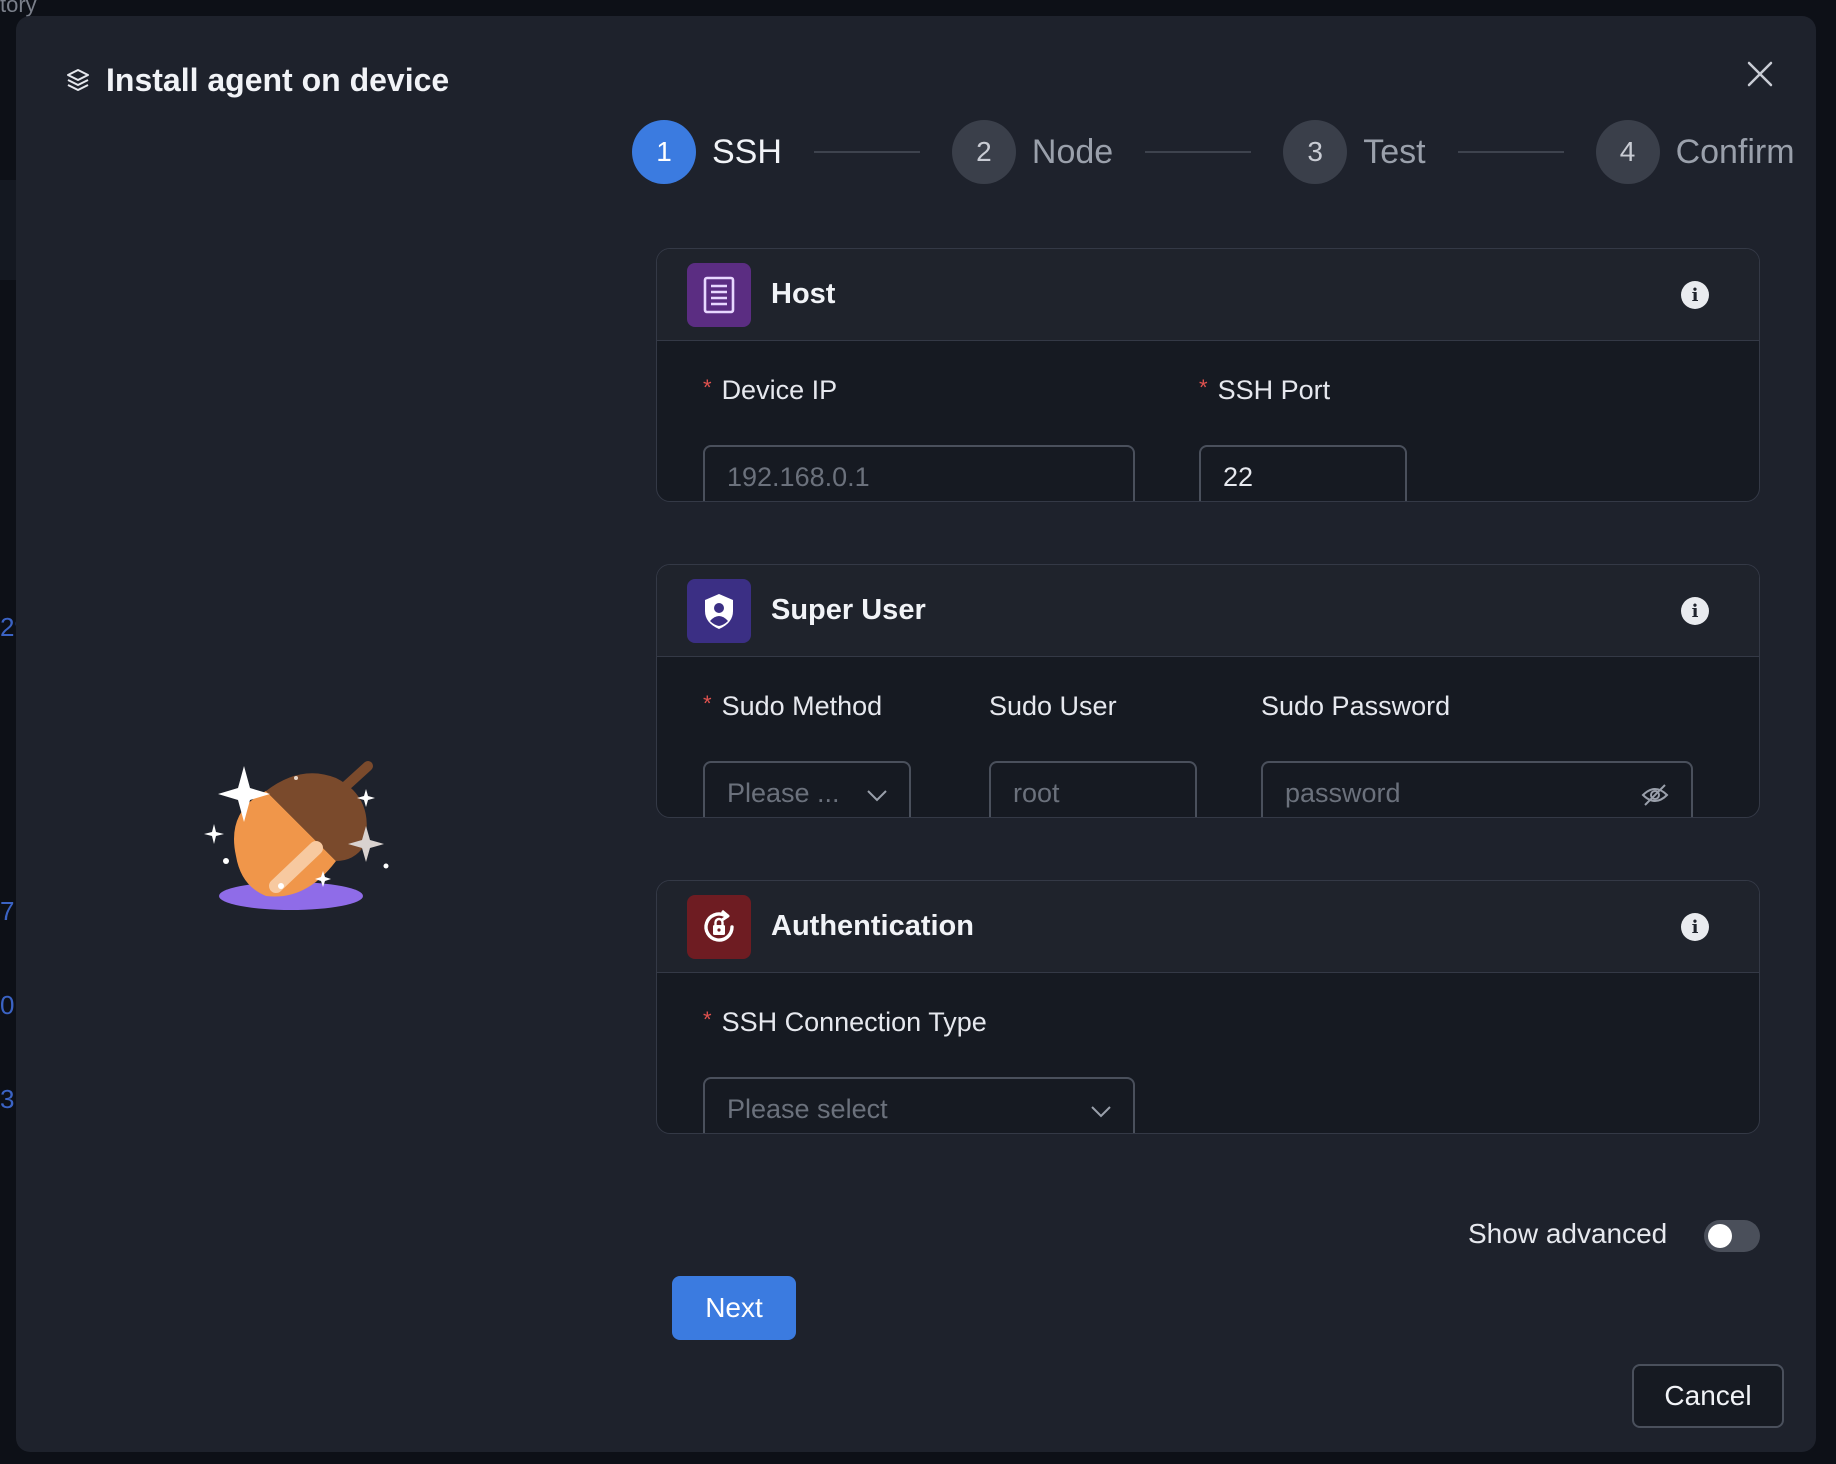 The height and width of the screenshot is (1464, 1836). I want to click on ssh-port-input: 22, so click(1303, 473).